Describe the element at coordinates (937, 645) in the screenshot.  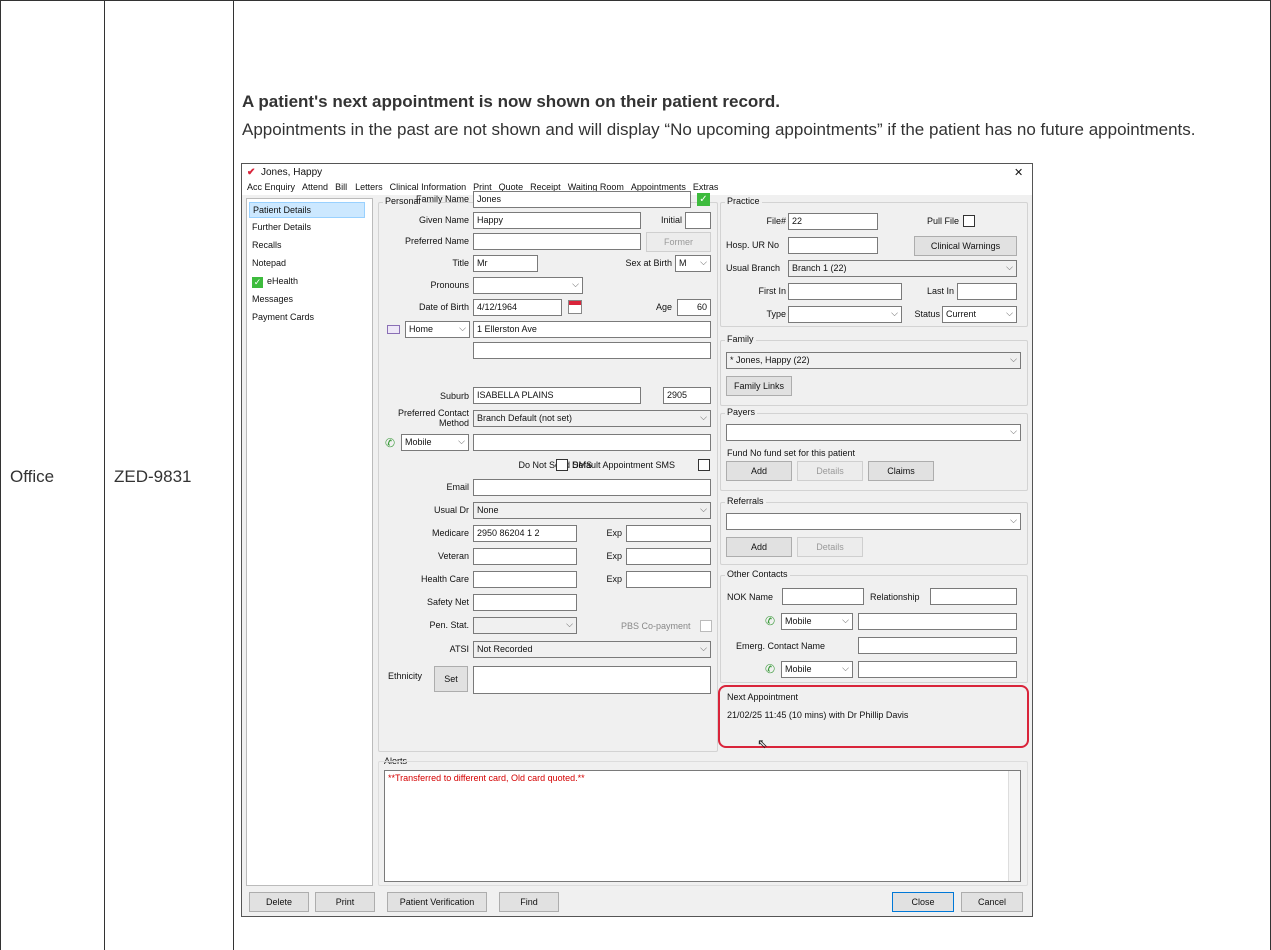
I see `emerg-contact-field` at that location.